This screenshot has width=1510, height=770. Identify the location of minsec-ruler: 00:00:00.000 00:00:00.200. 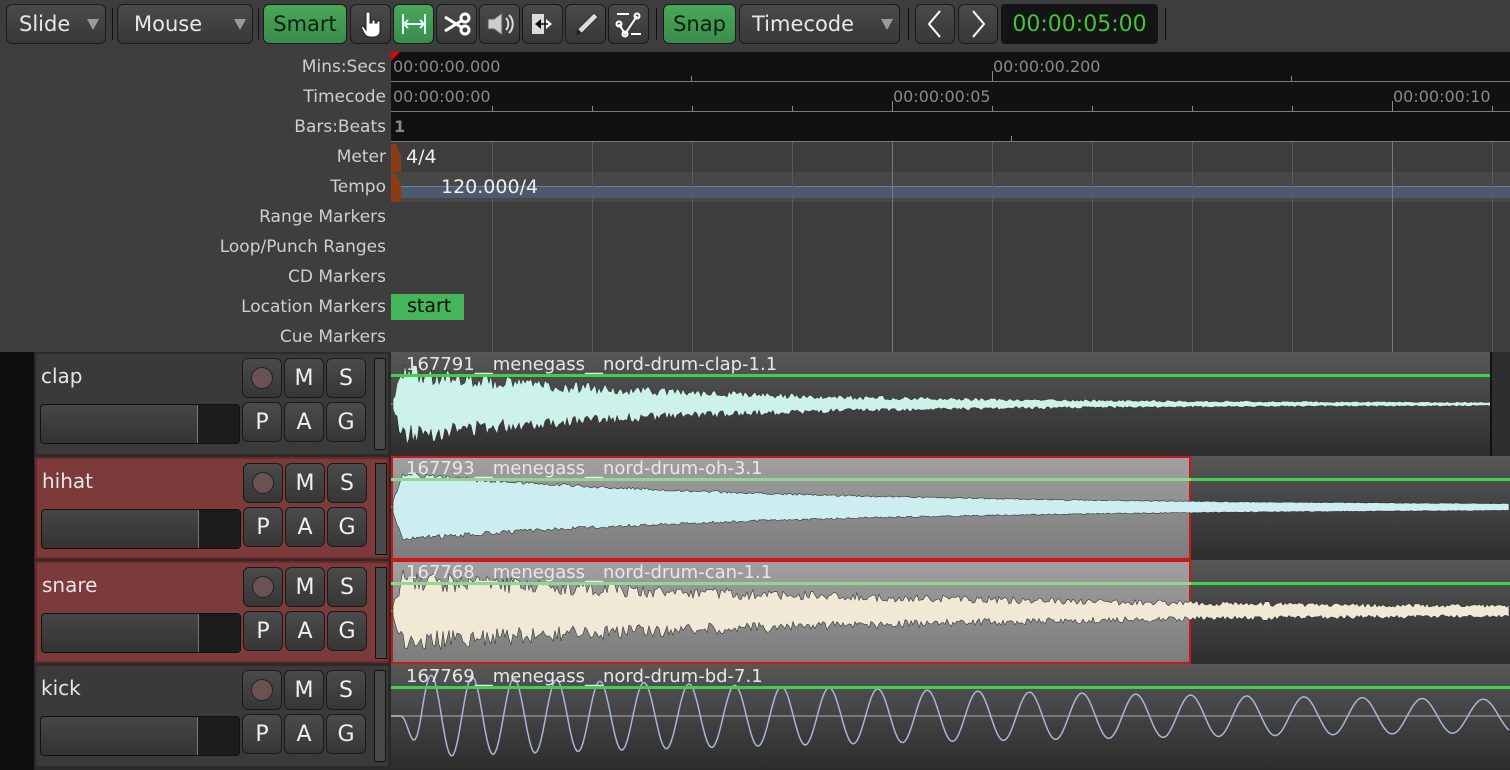
(950, 67).